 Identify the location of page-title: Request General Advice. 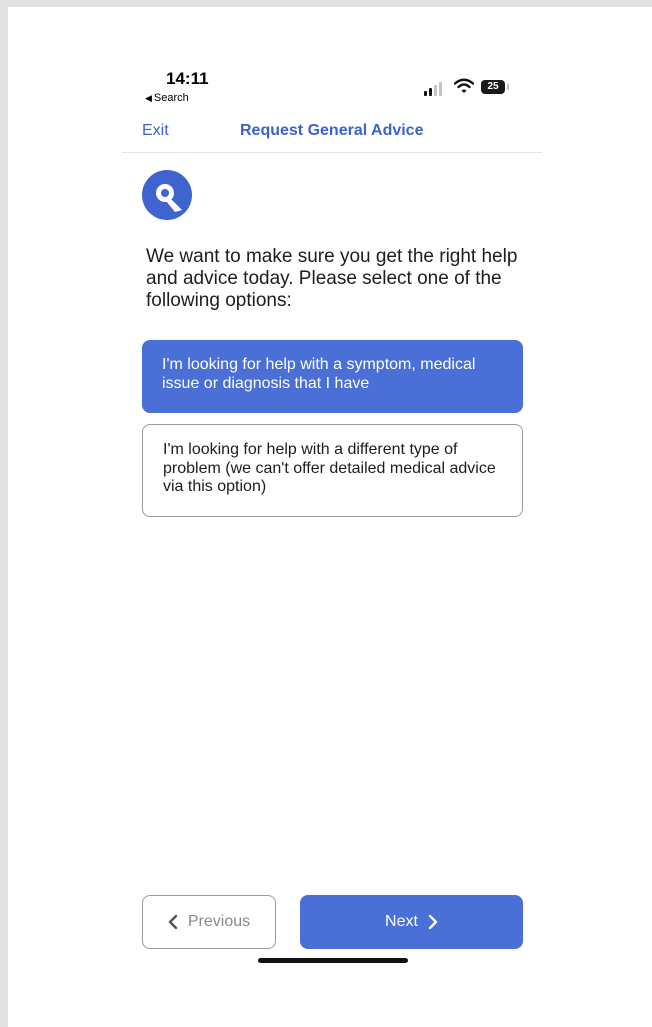
(332, 130).